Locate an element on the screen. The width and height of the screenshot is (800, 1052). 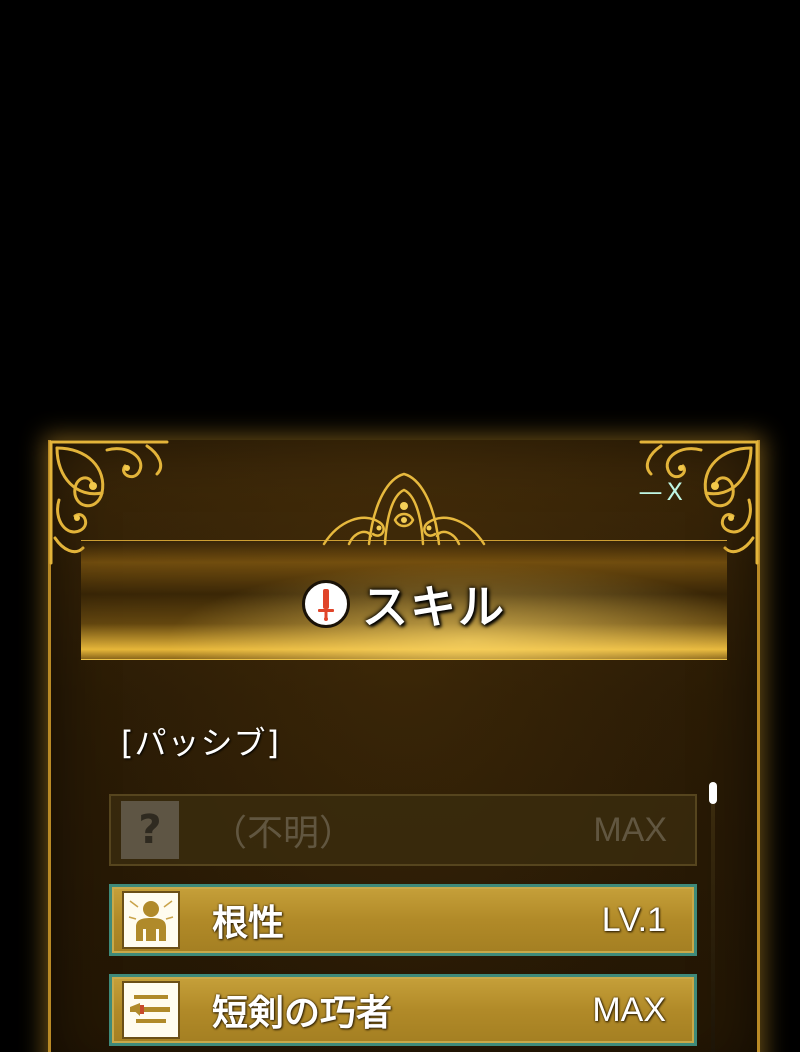
close-button: X is located at coordinates (675, 492).